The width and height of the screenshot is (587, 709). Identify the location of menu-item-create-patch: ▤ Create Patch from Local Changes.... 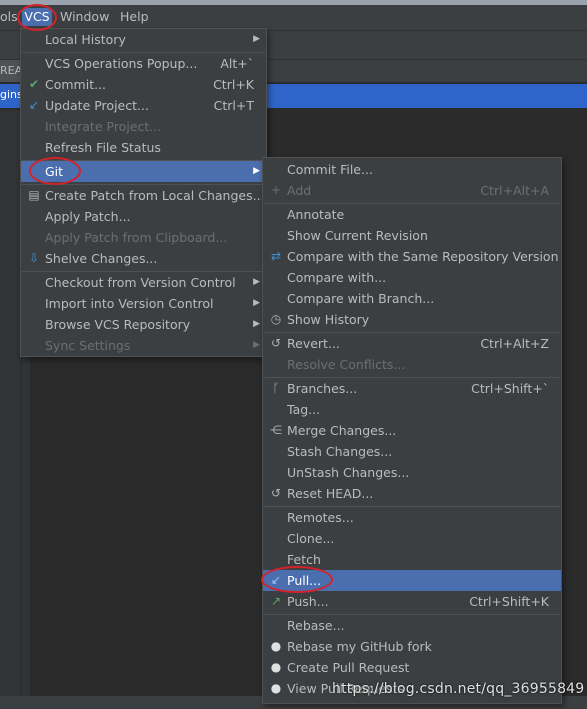
(143, 195).